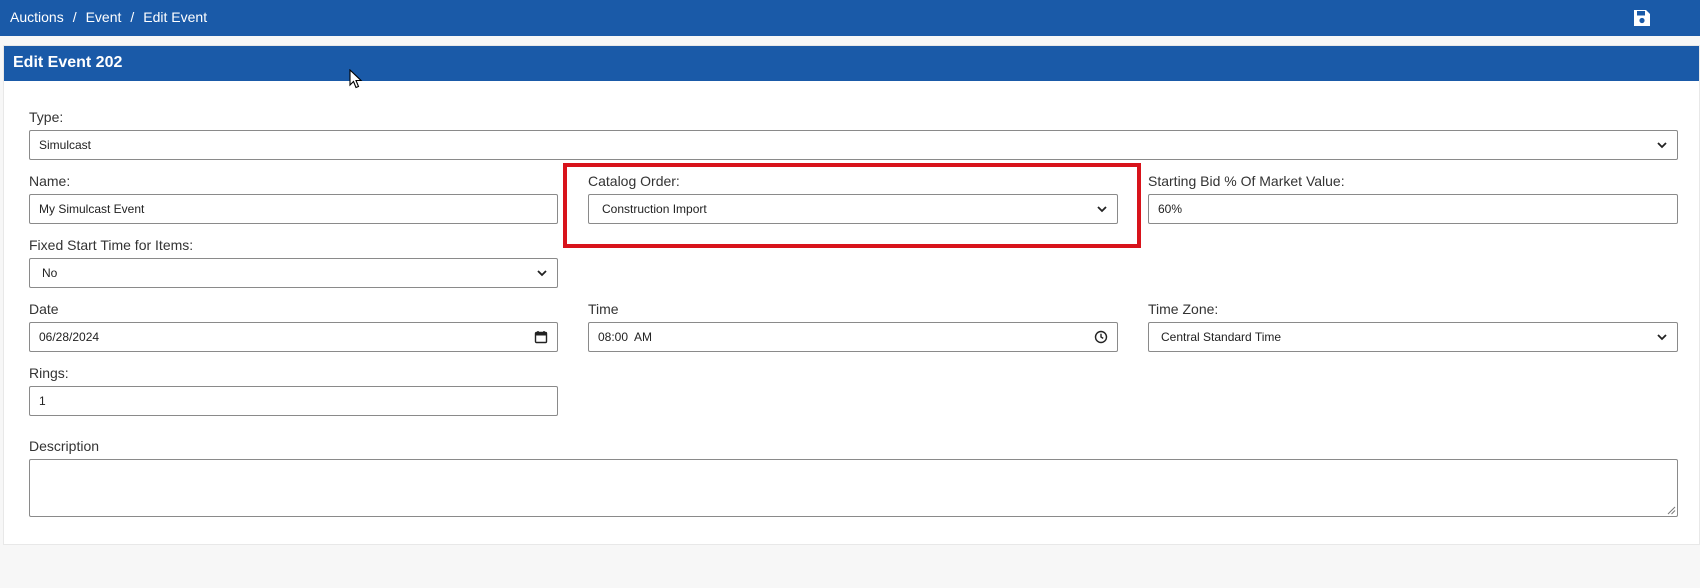 The image size is (1700, 588). I want to click on rings-input: 1, so click(293, 401).